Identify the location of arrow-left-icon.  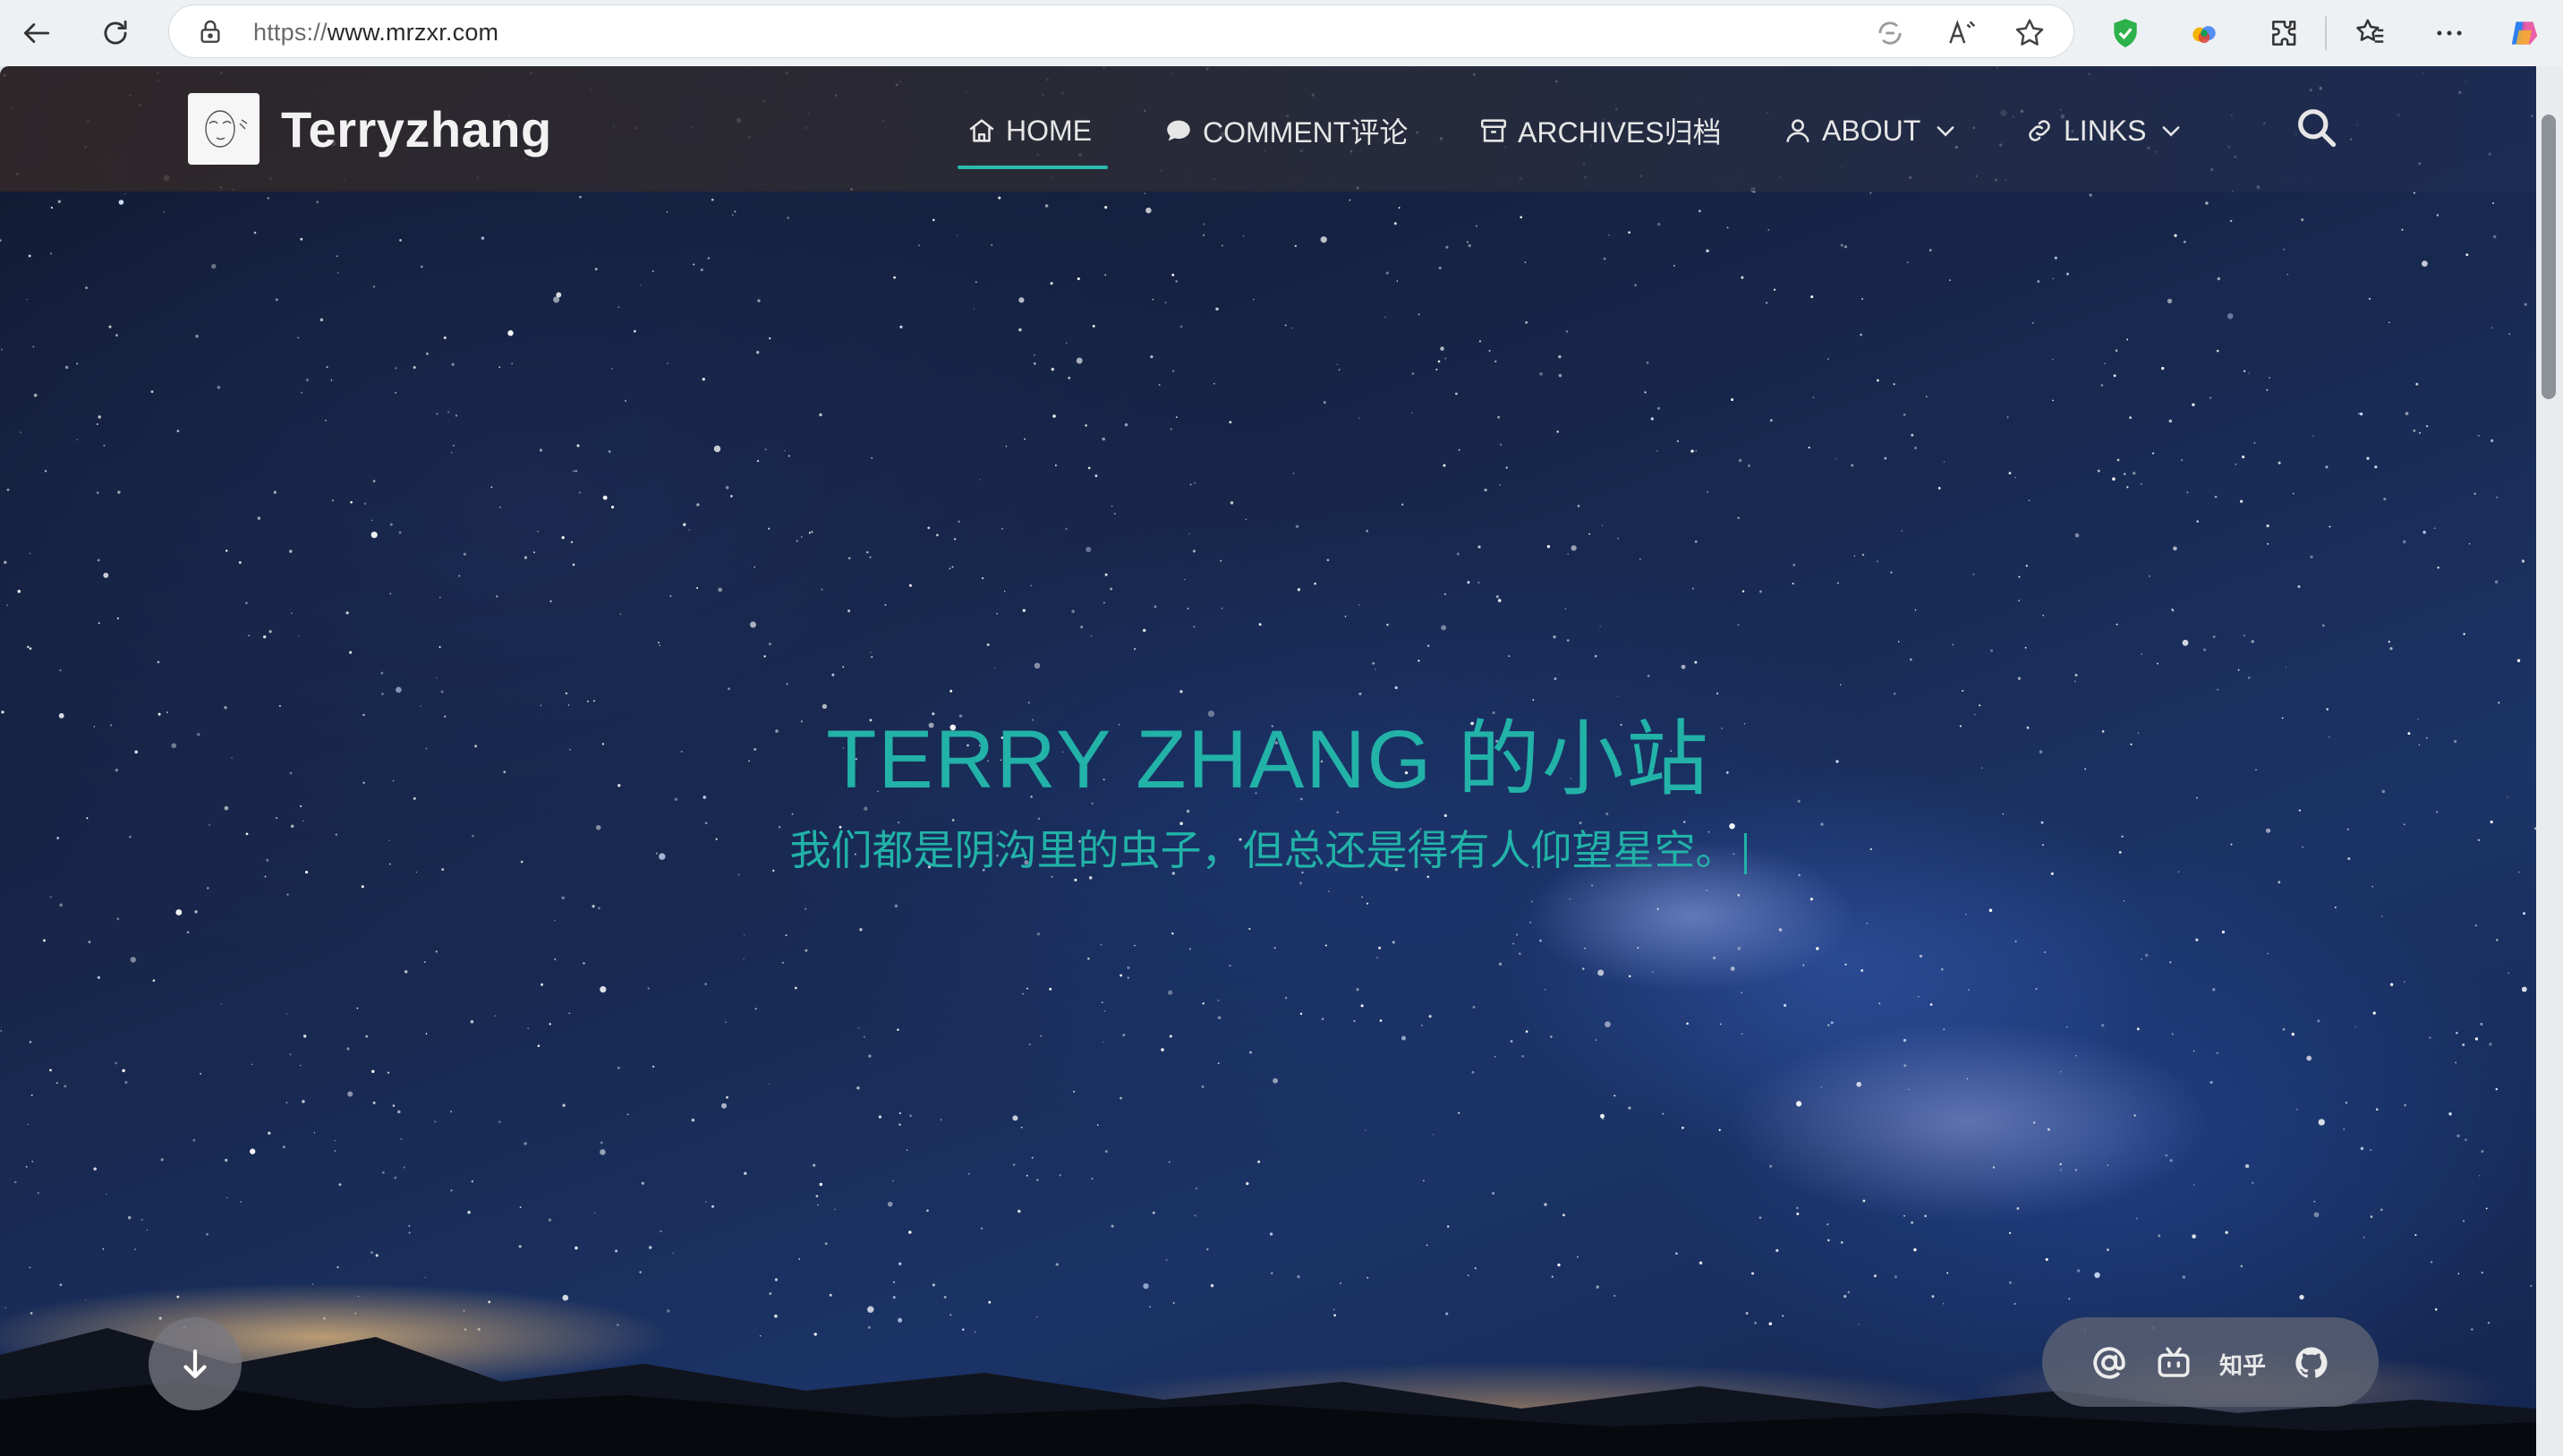
(36, 33).